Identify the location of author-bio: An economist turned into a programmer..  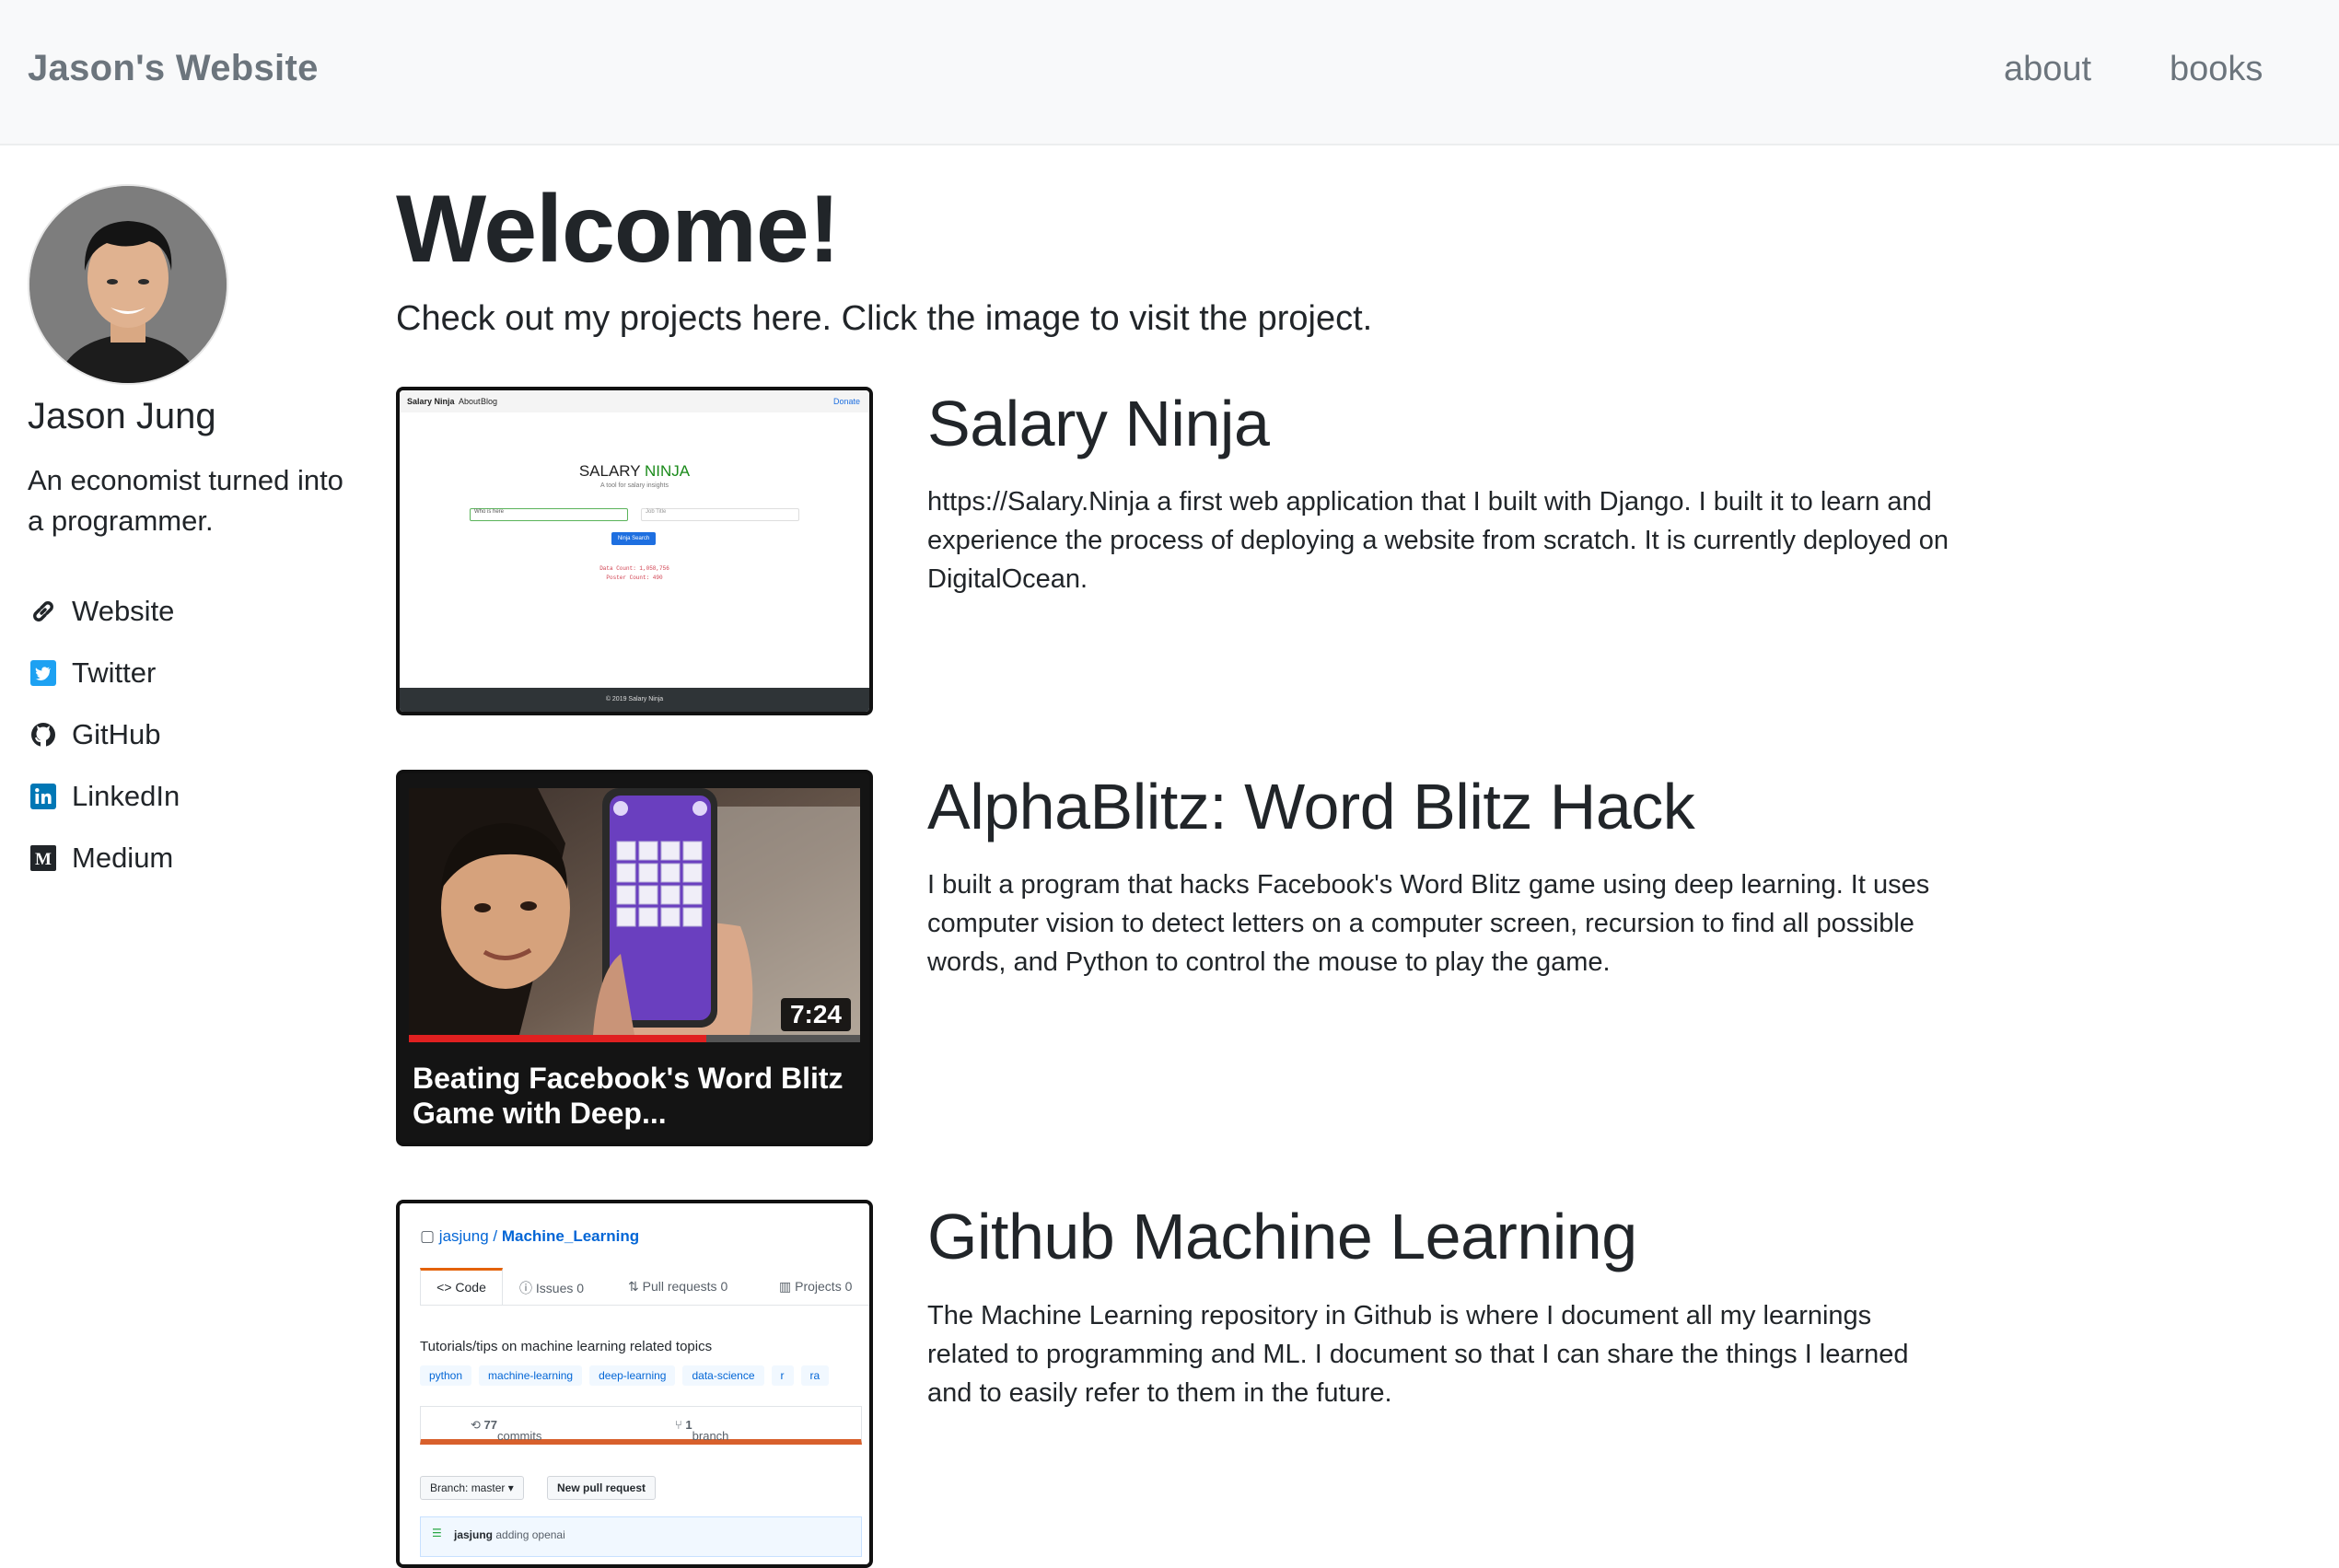
(185, 500).